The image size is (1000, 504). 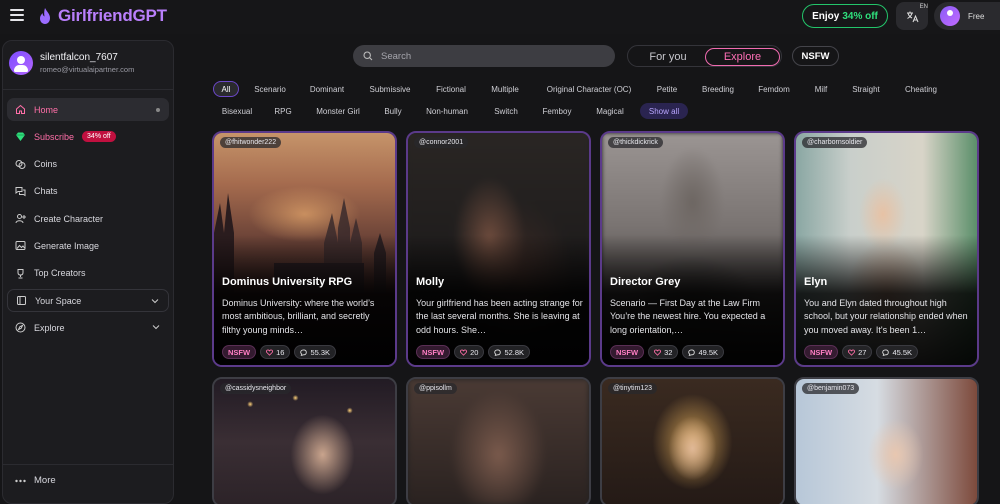 I want to click on search-bar, so click(x=484, y=56).